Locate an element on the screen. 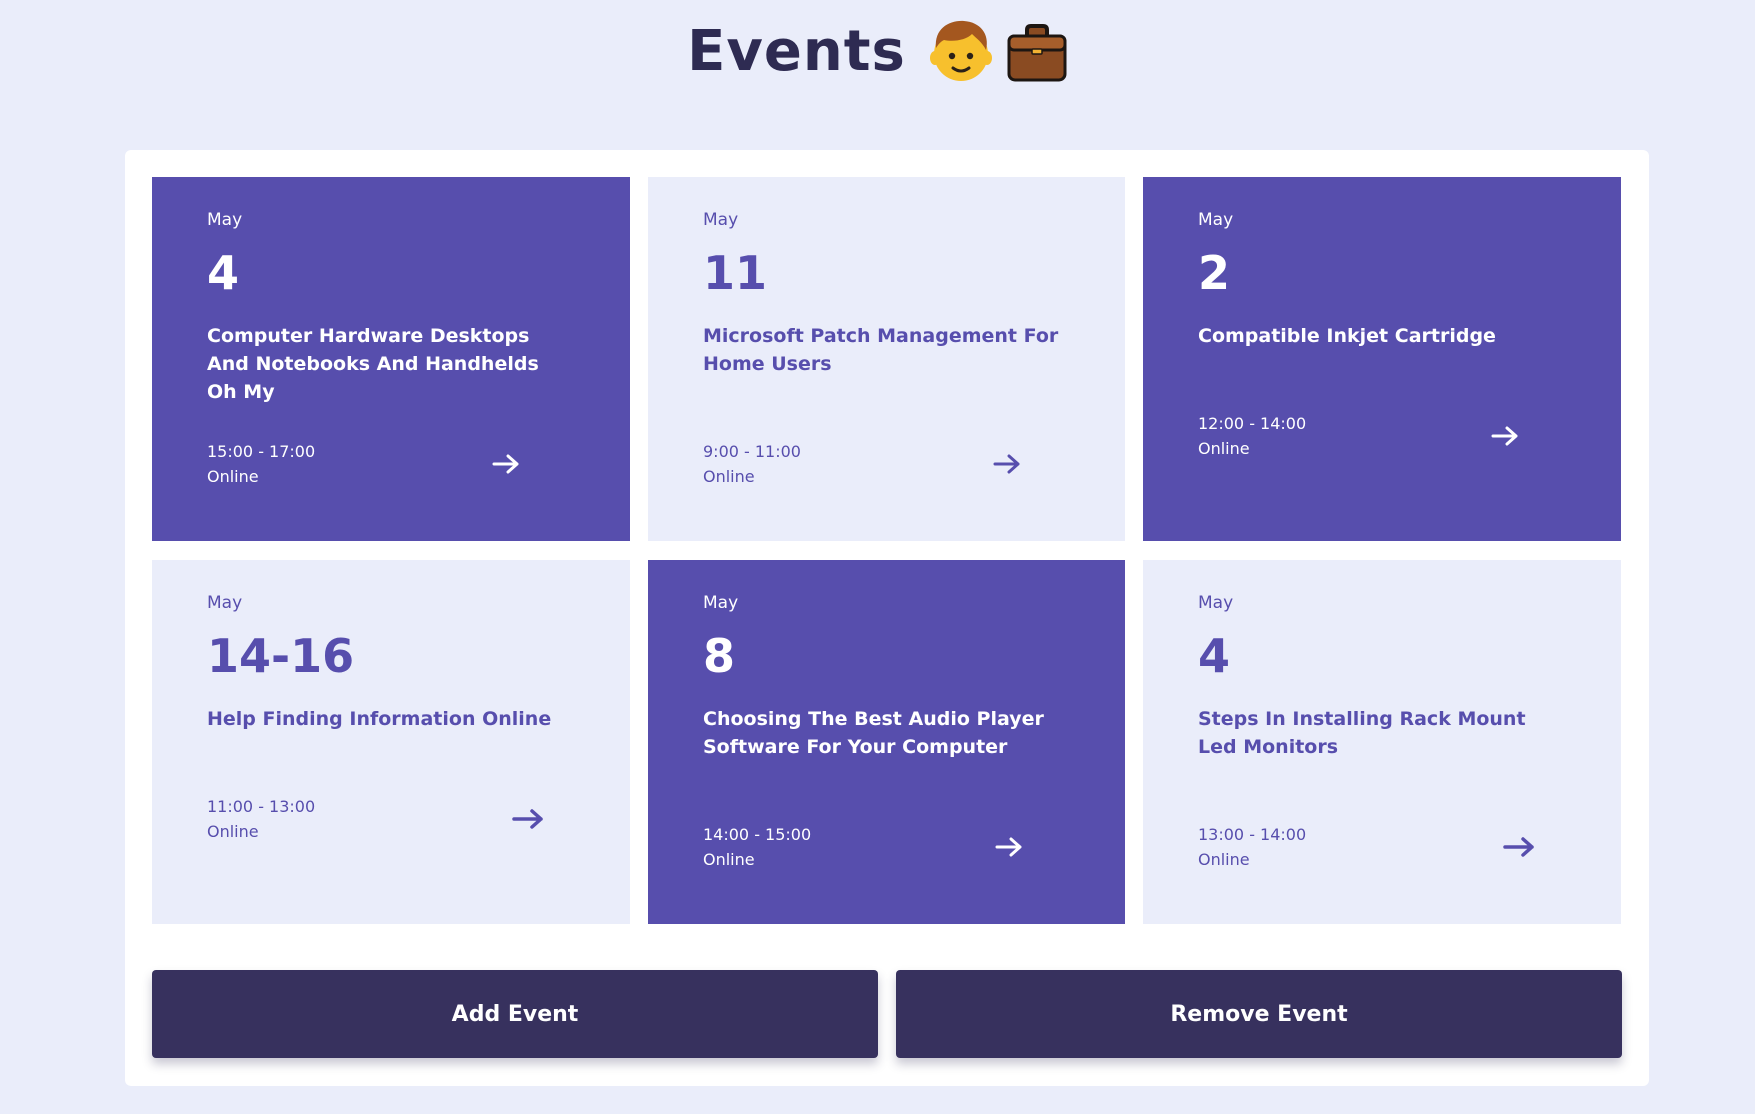 This screenshot has height=1114, width=1755. event-day: 8 is located at coordinates (719, 656).